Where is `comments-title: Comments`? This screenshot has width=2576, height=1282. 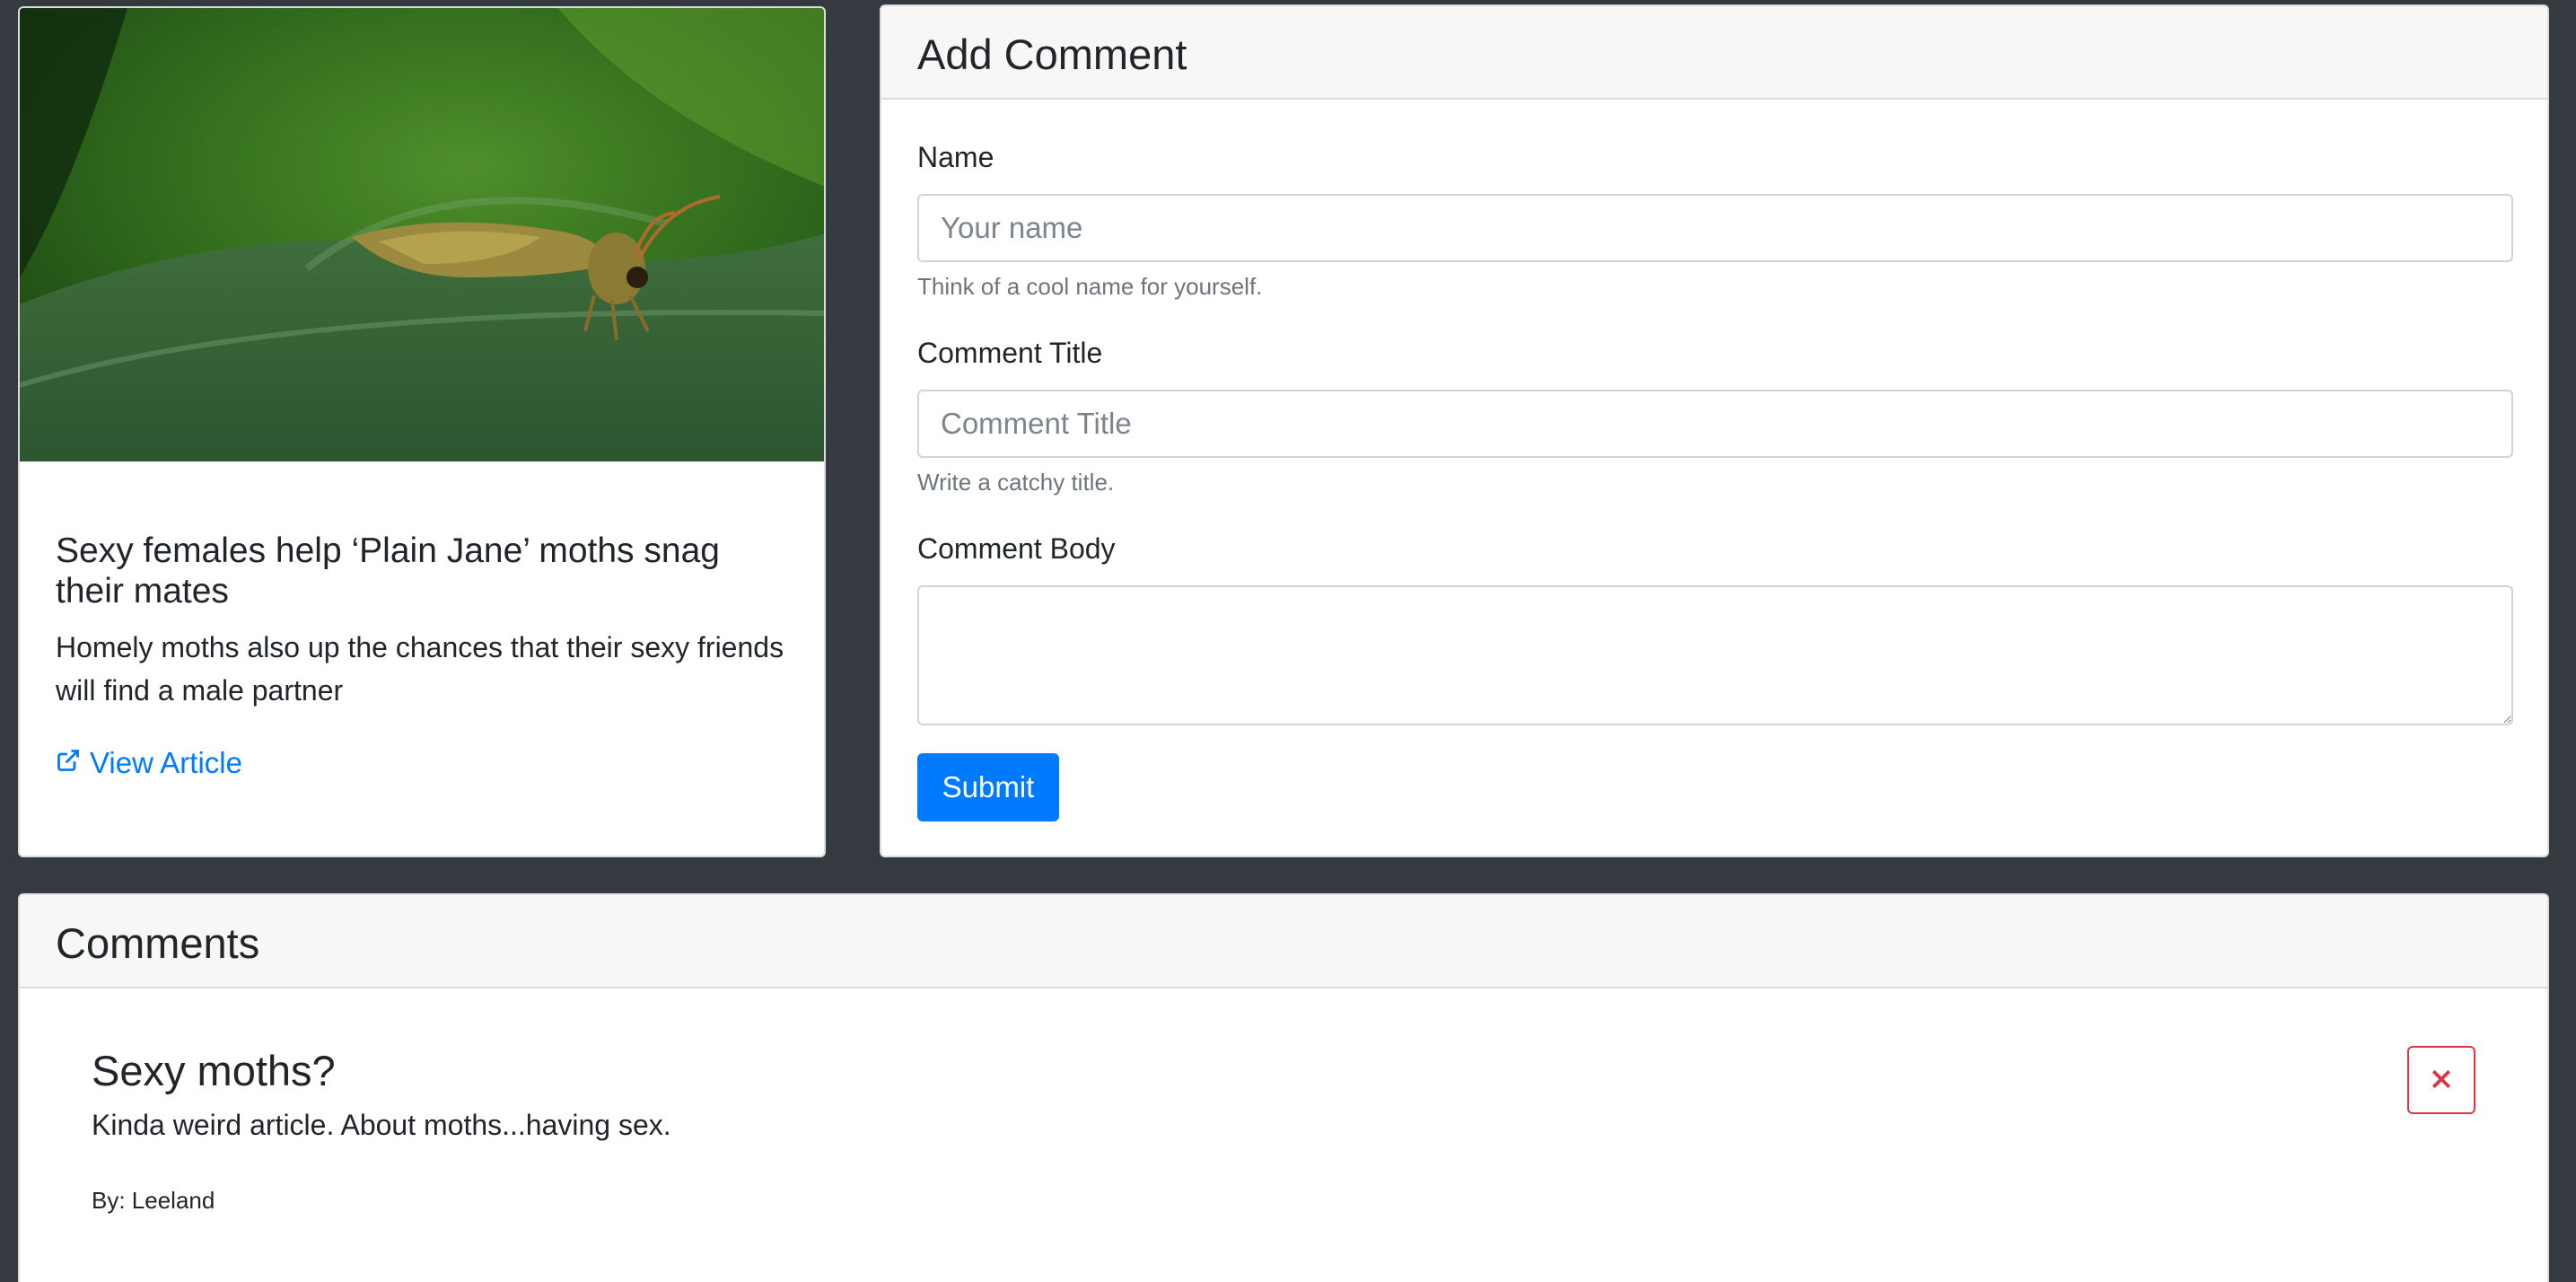 comments-title: Comments is located at coordinates (158, 943).